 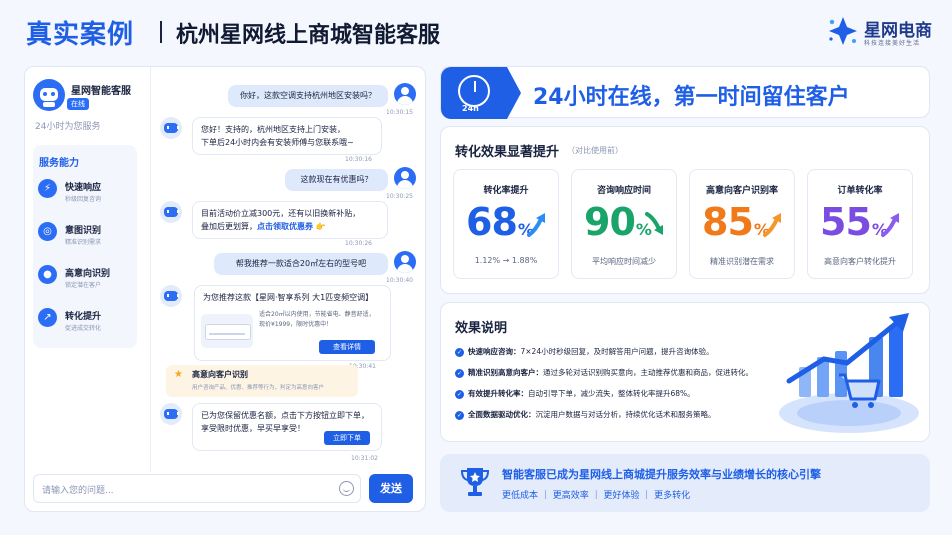 What do you see at coordinates (47, 231) in the screenshot?
I see `target-icon: ◎` at bounding box center [47, 231].